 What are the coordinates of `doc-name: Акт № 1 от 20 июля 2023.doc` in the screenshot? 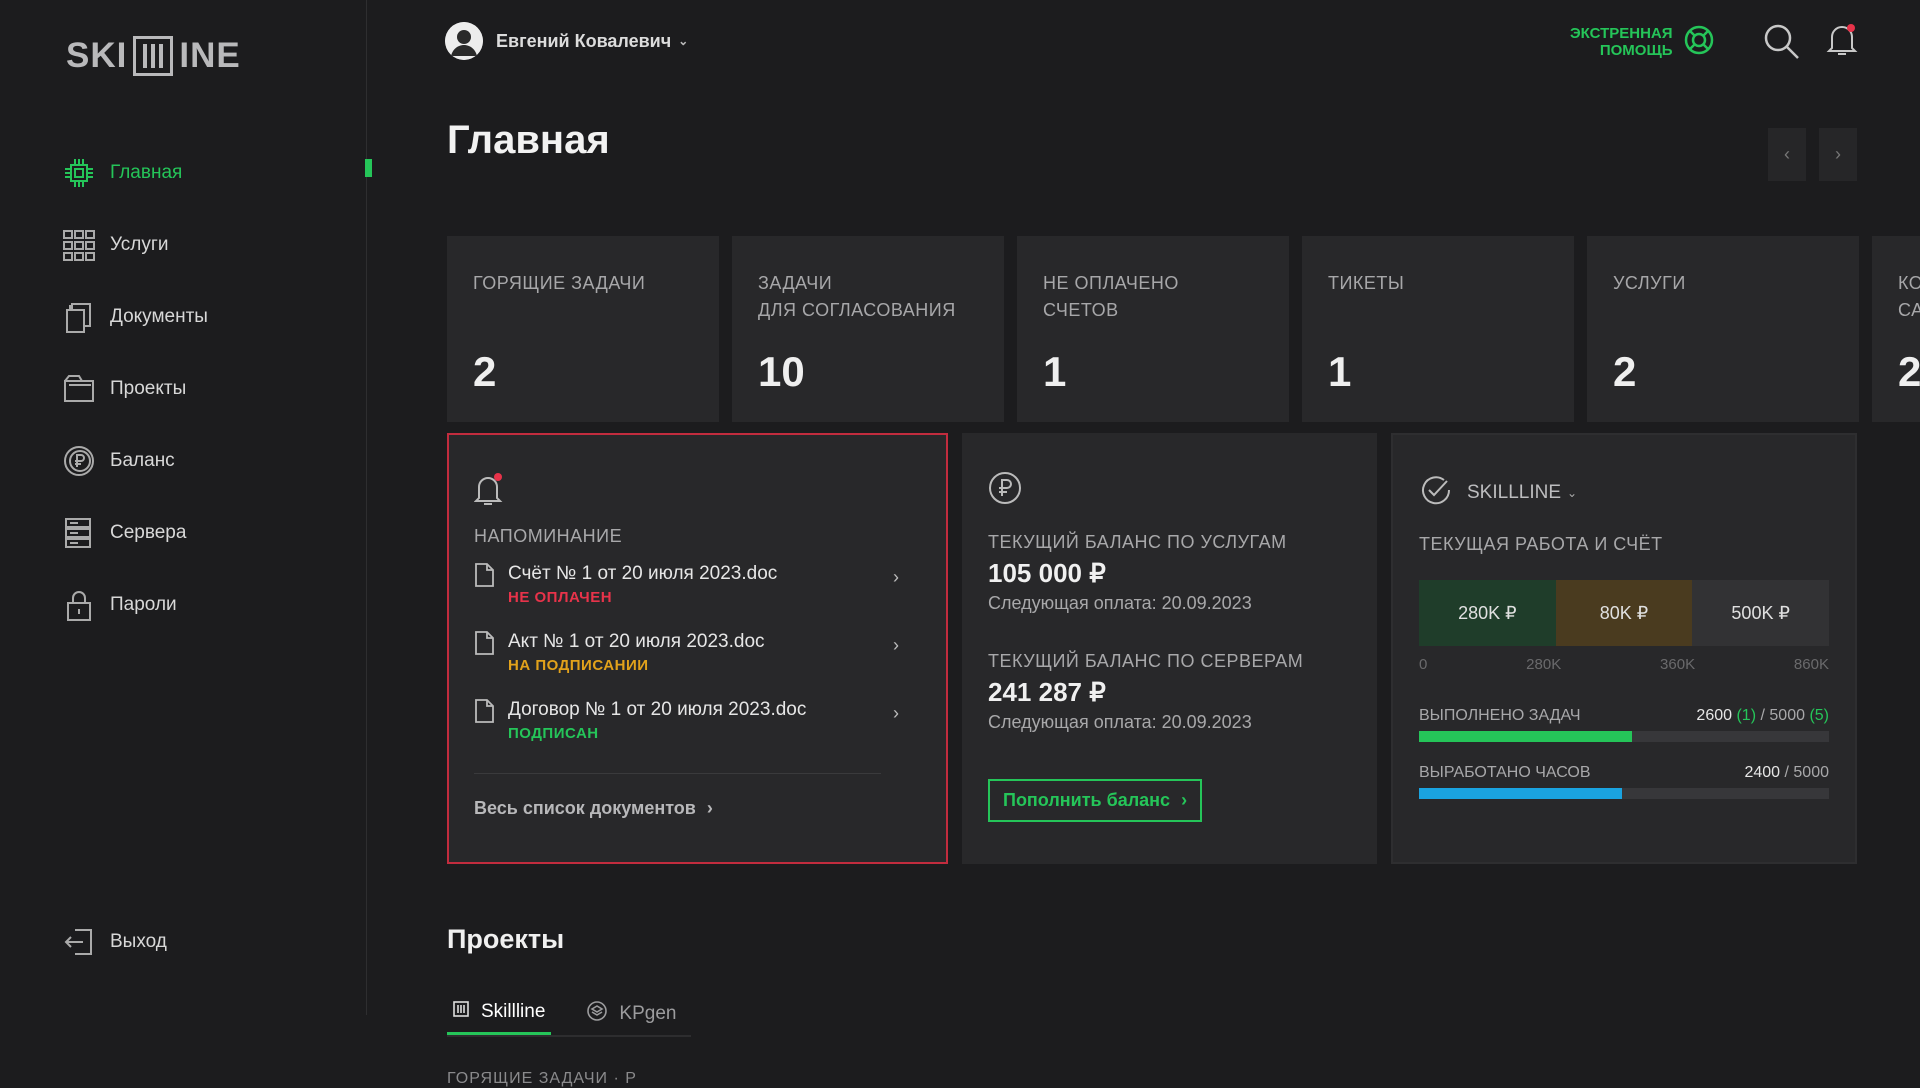 It's located at (636, 641).